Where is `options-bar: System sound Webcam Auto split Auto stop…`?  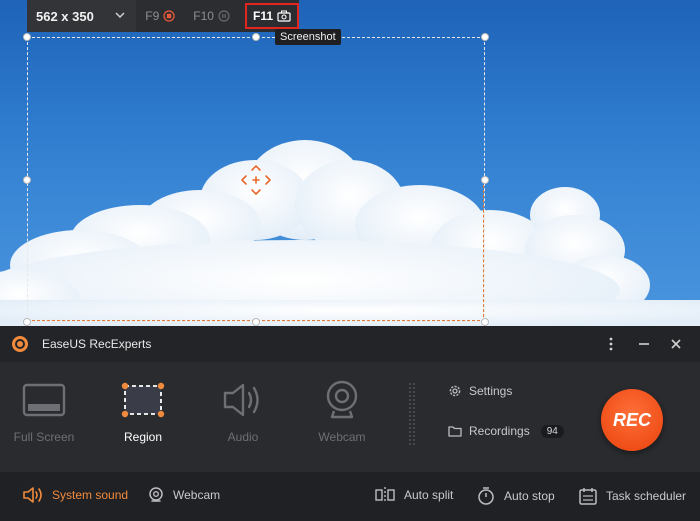 options-bar: System sound Webcam Auto split Auto stop… is located at coordinates (350, 496).